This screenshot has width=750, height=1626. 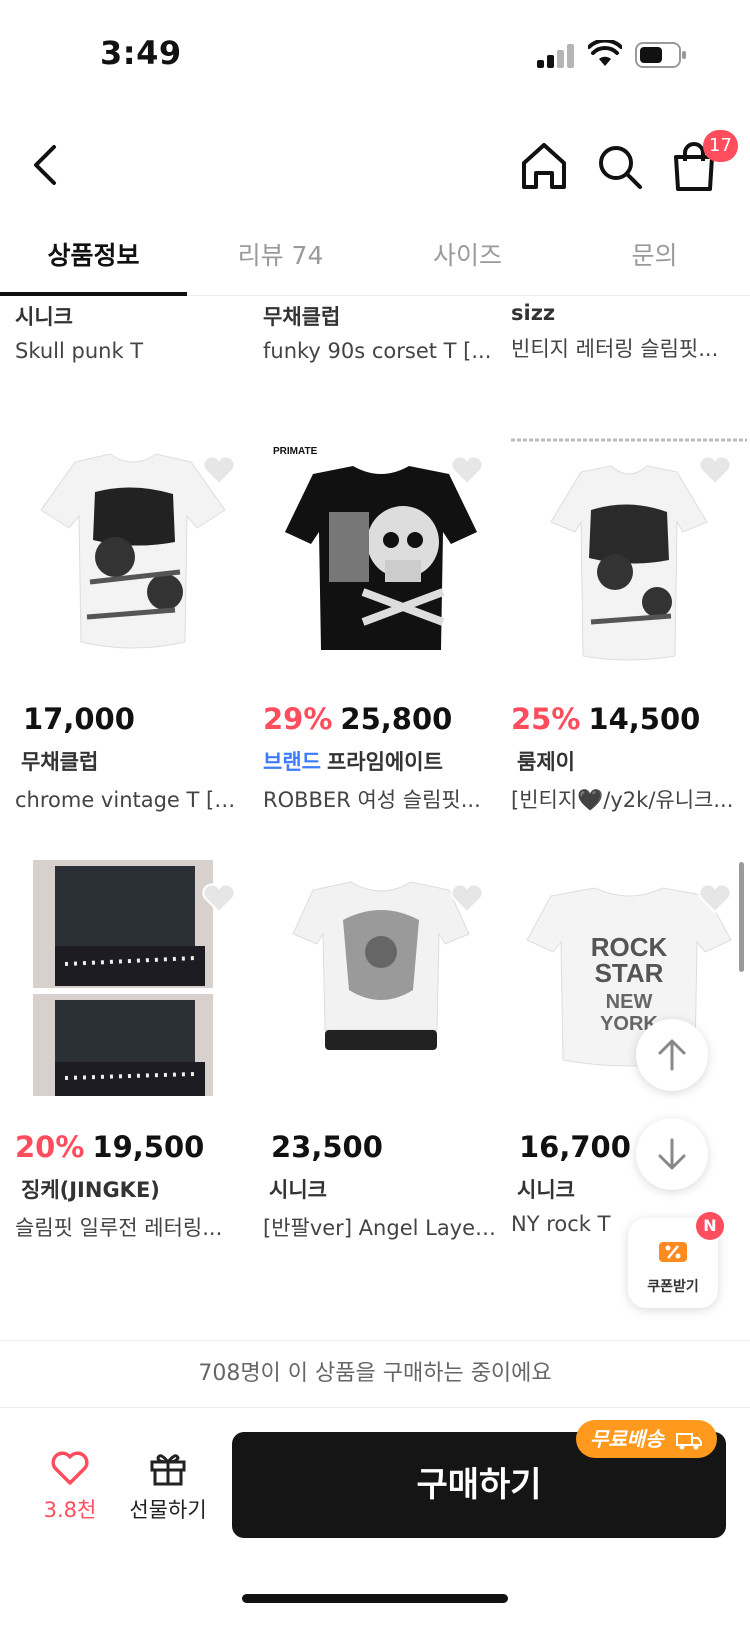 What do you see at coordinates (710, 1226) in the screenshot?
I see `coupon-new-badge: N` at bounding box center [710, 1226].